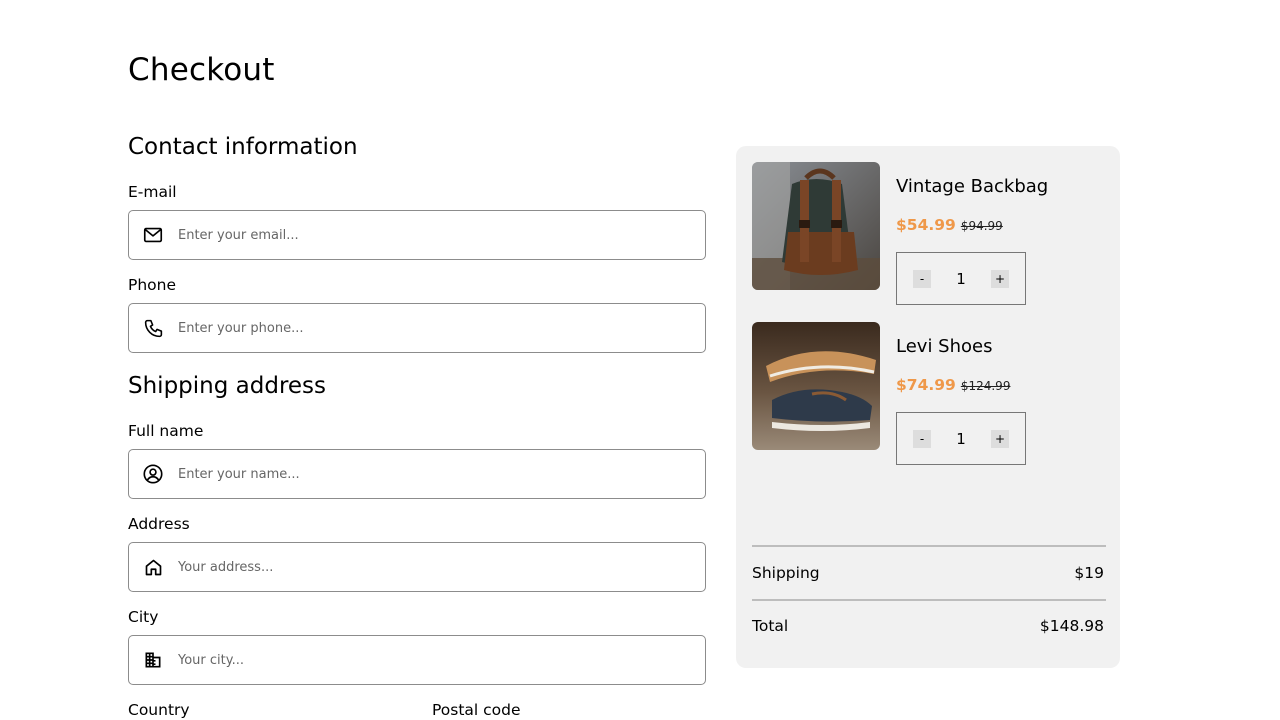  What do you see at coordinates (928, 573) in the screenshot?
I see `shipping-row: Shipping $19` at bounding box center [928, 573].